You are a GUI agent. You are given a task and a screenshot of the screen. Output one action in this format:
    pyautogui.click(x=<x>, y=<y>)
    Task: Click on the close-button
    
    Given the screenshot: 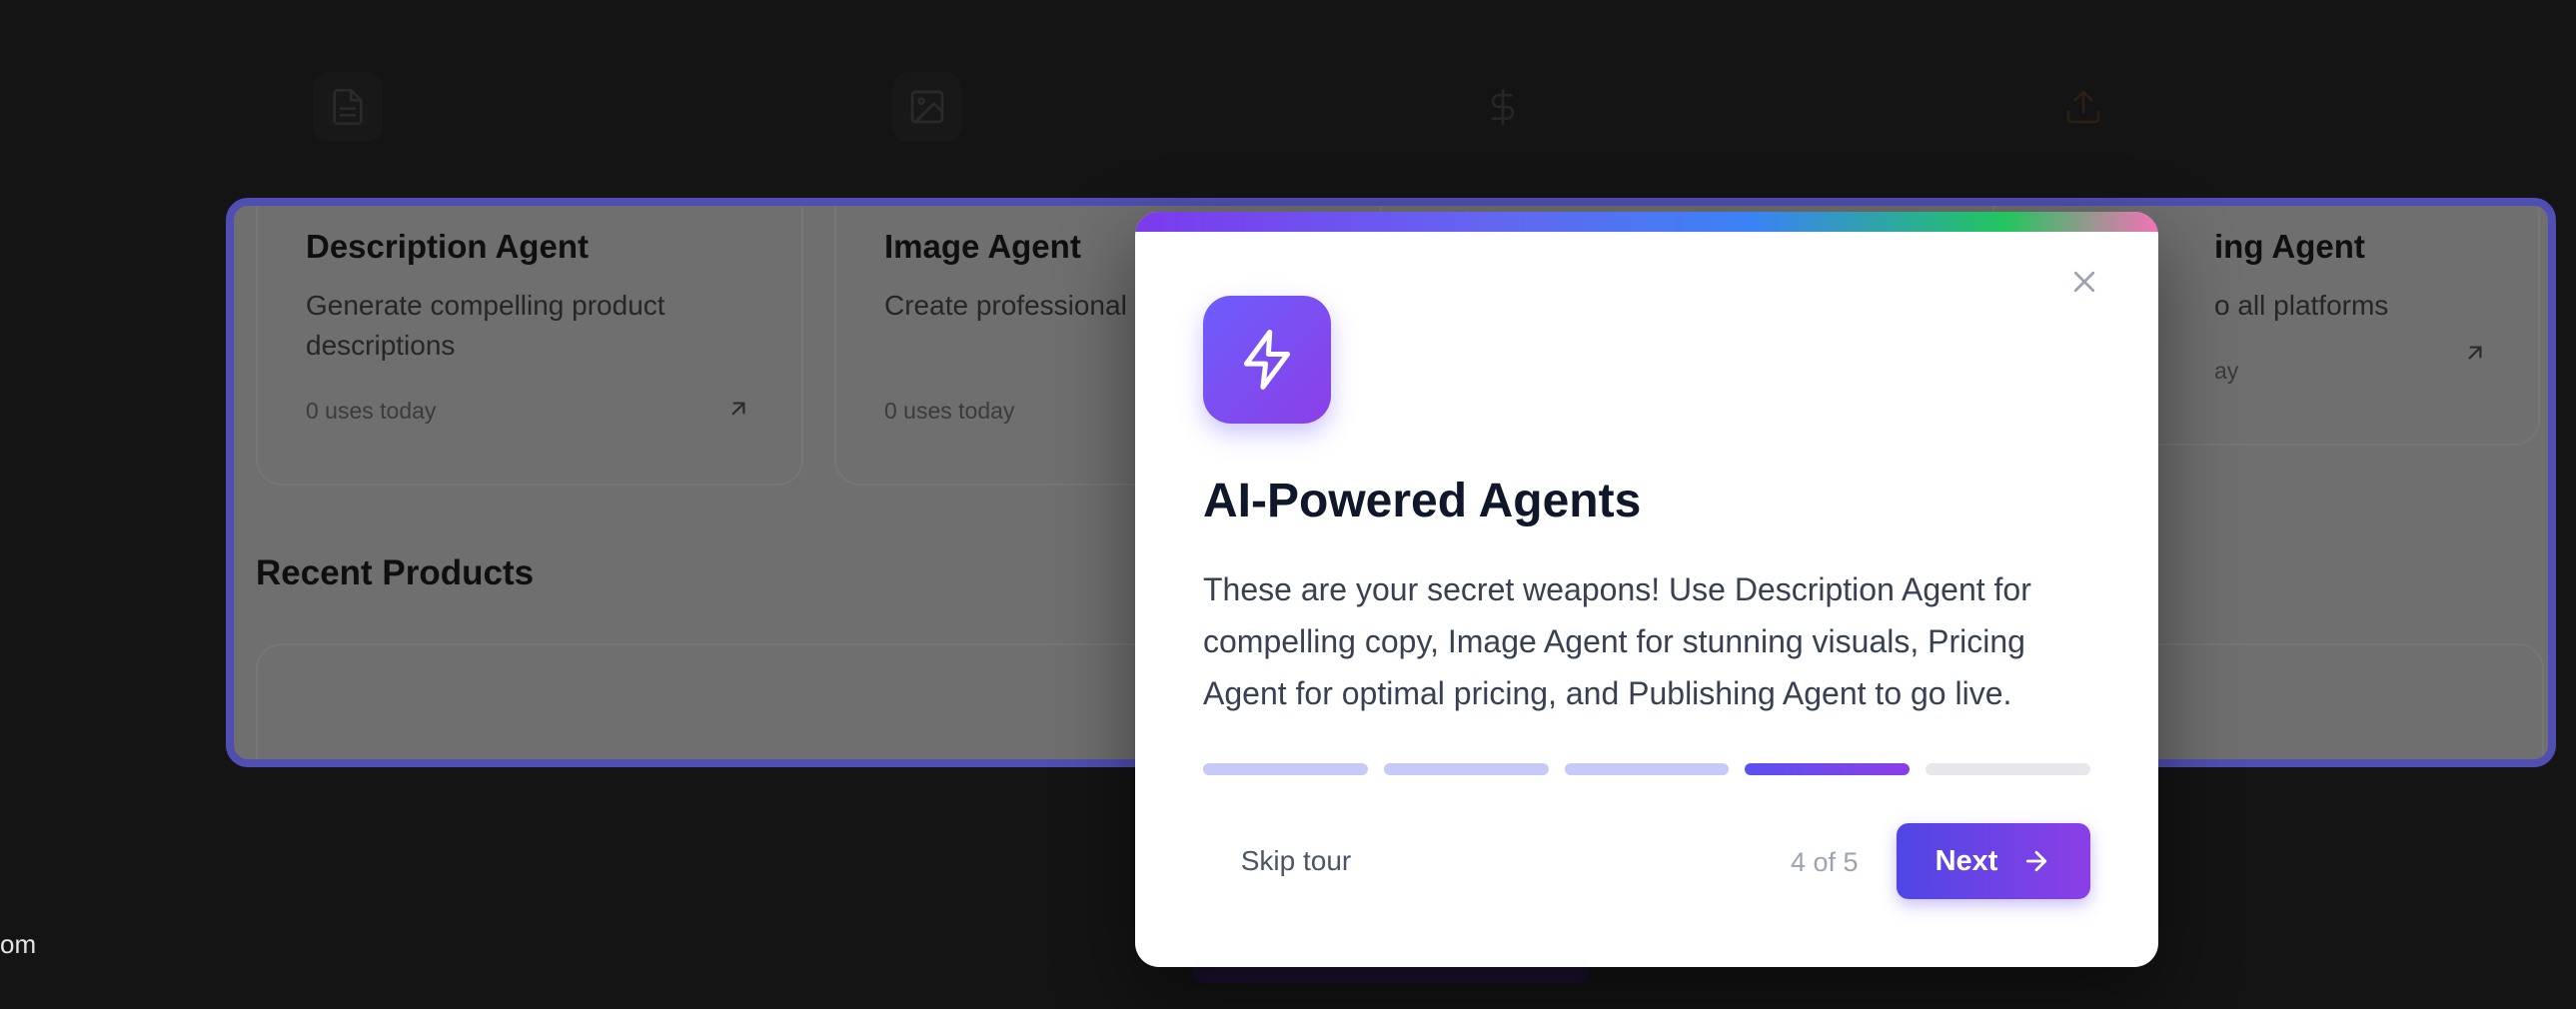 What is the action you would take?
    pyautogui.click(x=2084, y=282)
    